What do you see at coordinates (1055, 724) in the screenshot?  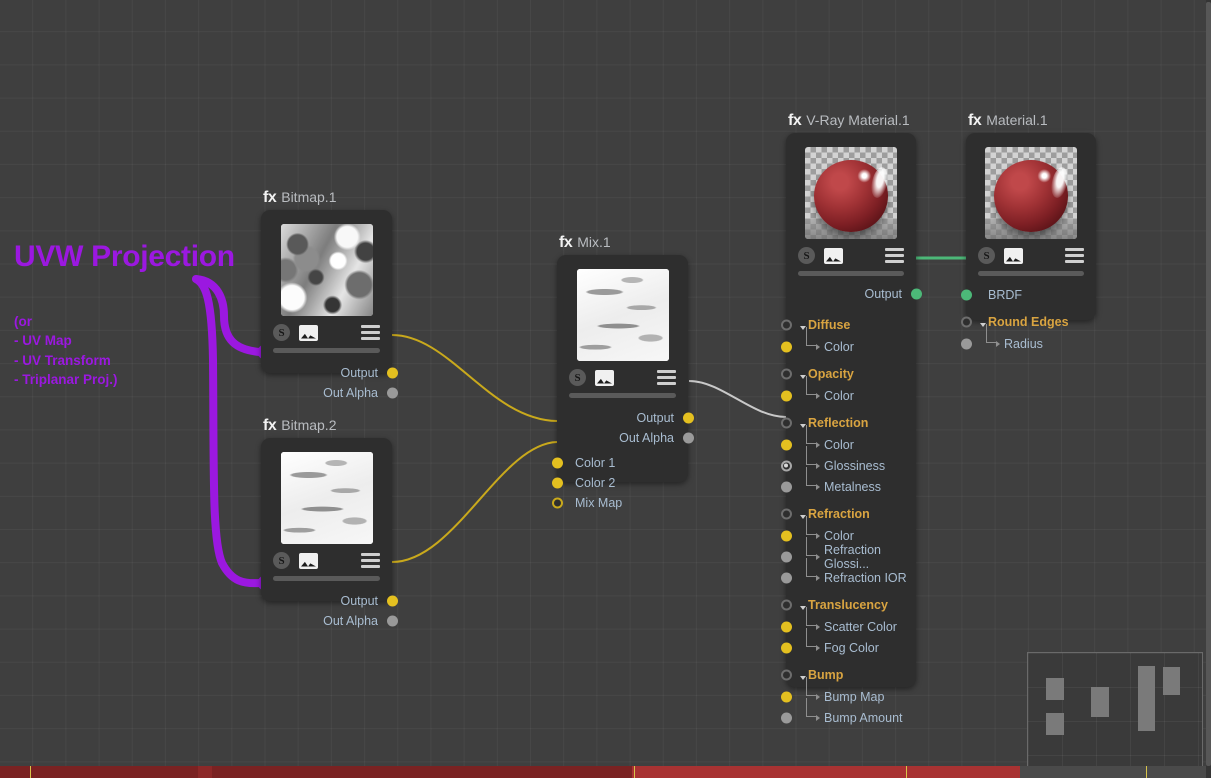 I see `minimap-node-box` at bounding box center [1055, 724].